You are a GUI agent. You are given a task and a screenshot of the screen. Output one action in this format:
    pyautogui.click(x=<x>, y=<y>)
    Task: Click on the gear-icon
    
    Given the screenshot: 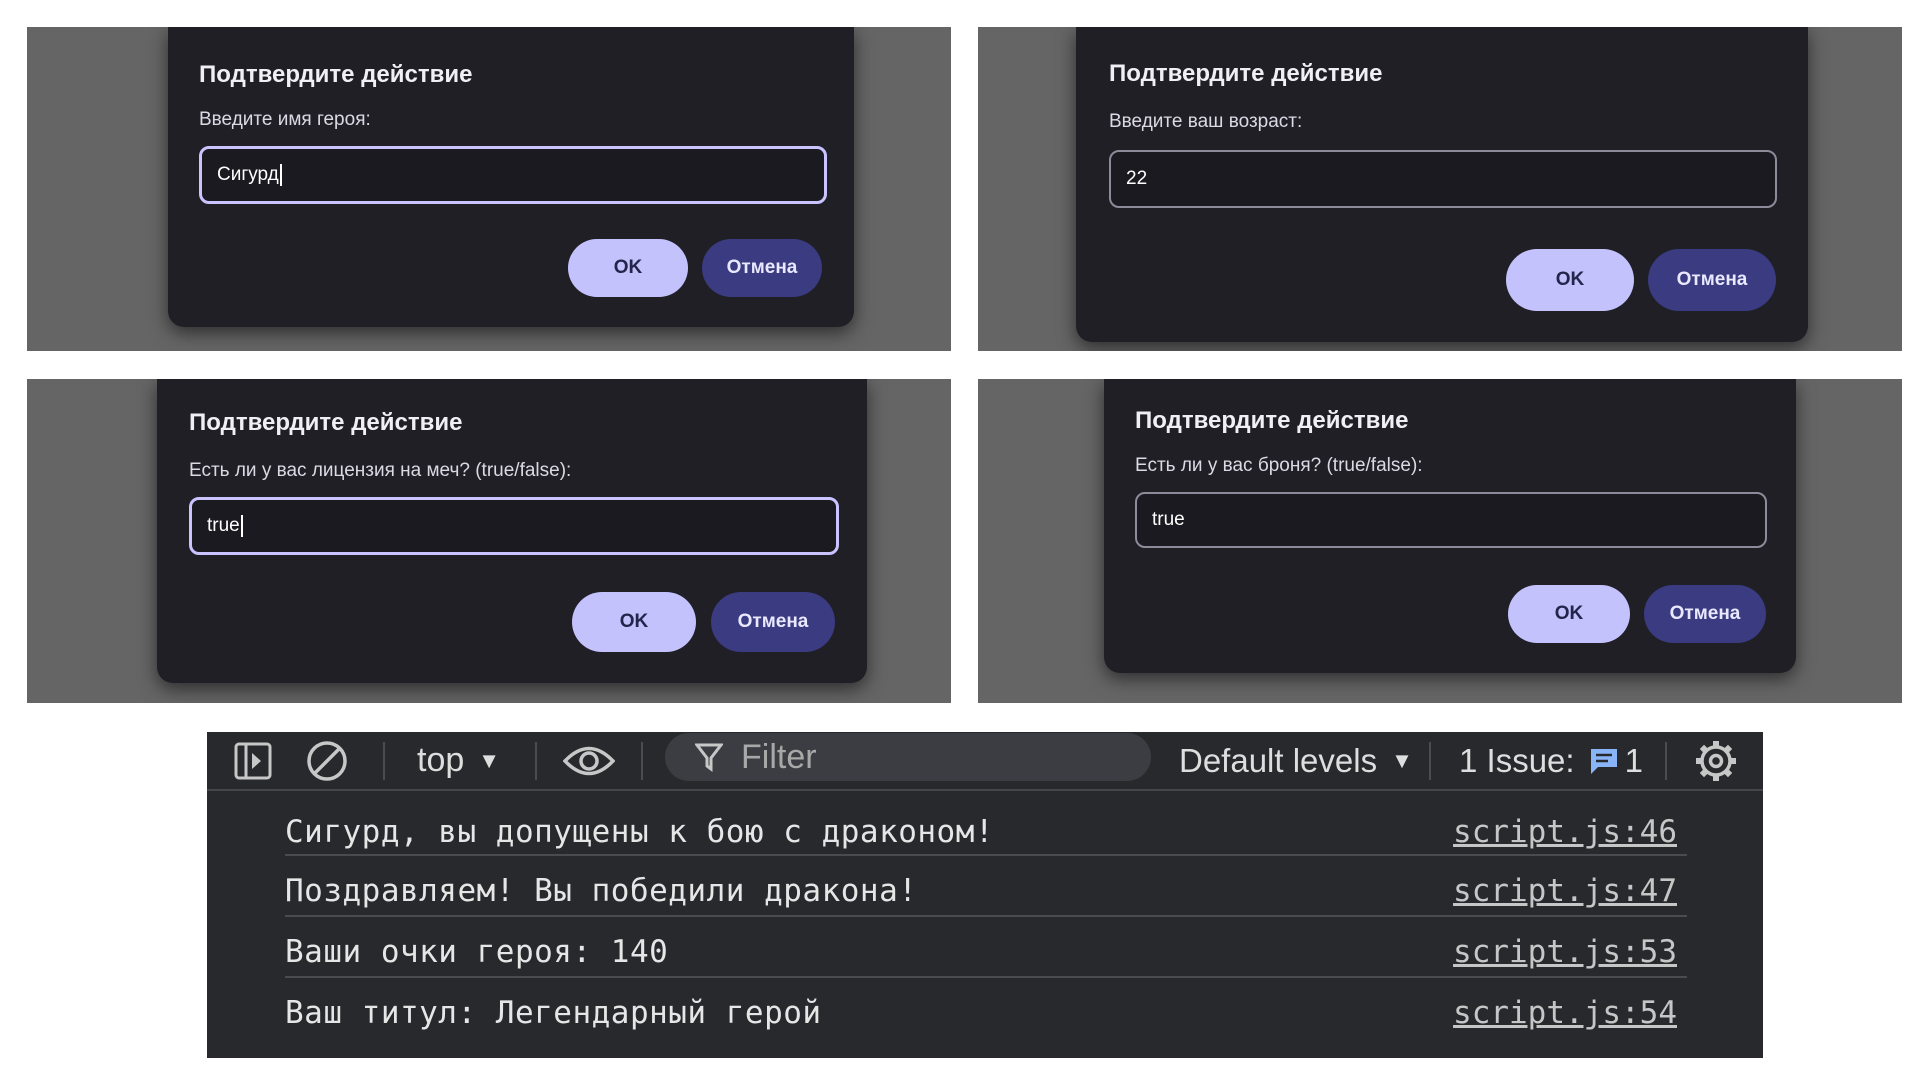 What is the action you would take?
    pyautogui.click(x=1716, y=760)
    